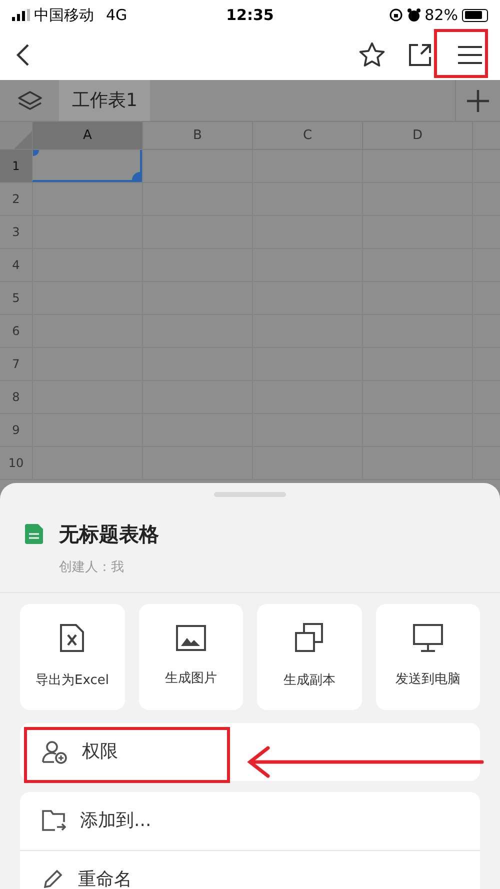 This screenshot has width=500, height=889. Describe the element at coordinates (478, 101) in the screenshot. I see `add-icon` at that location.